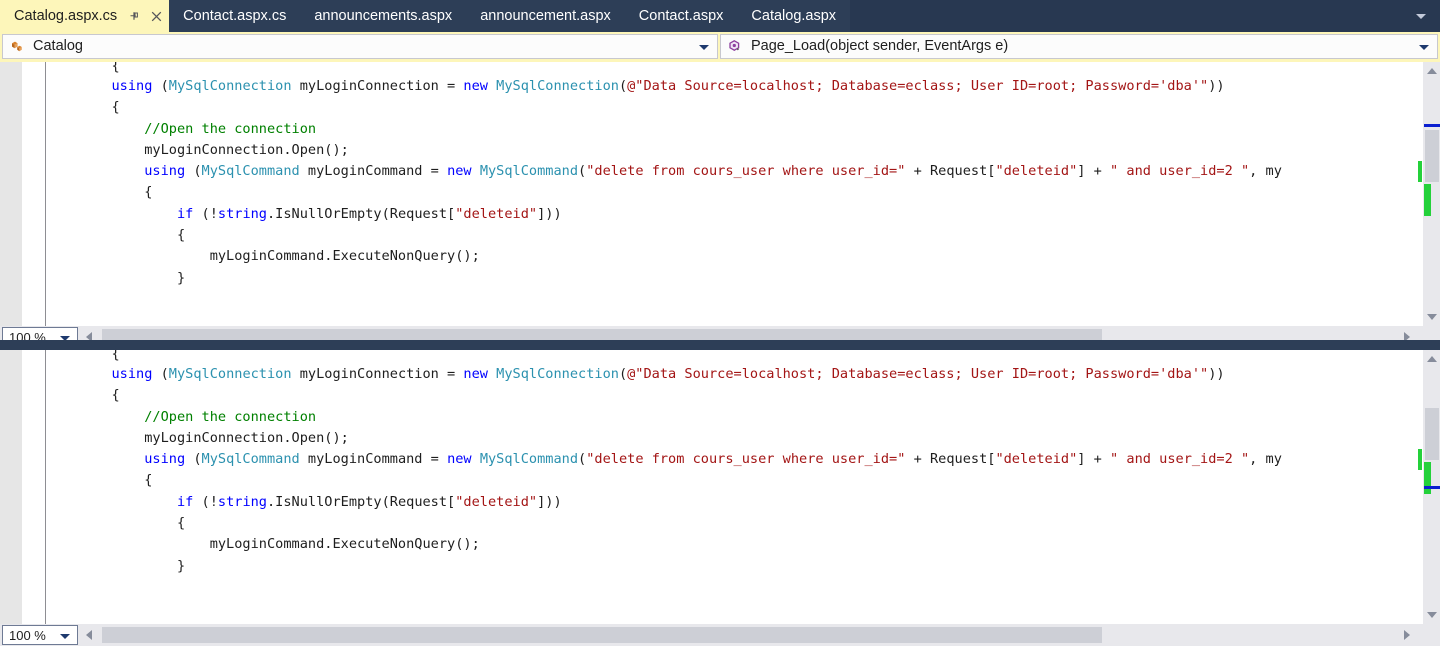 This screenshot has width=1440, height=646. What do you see at coordinates (235, 16) in the screenshot?
I see `document-tab-1: Contact.aspx.cs` at bounding box center [235, 16].